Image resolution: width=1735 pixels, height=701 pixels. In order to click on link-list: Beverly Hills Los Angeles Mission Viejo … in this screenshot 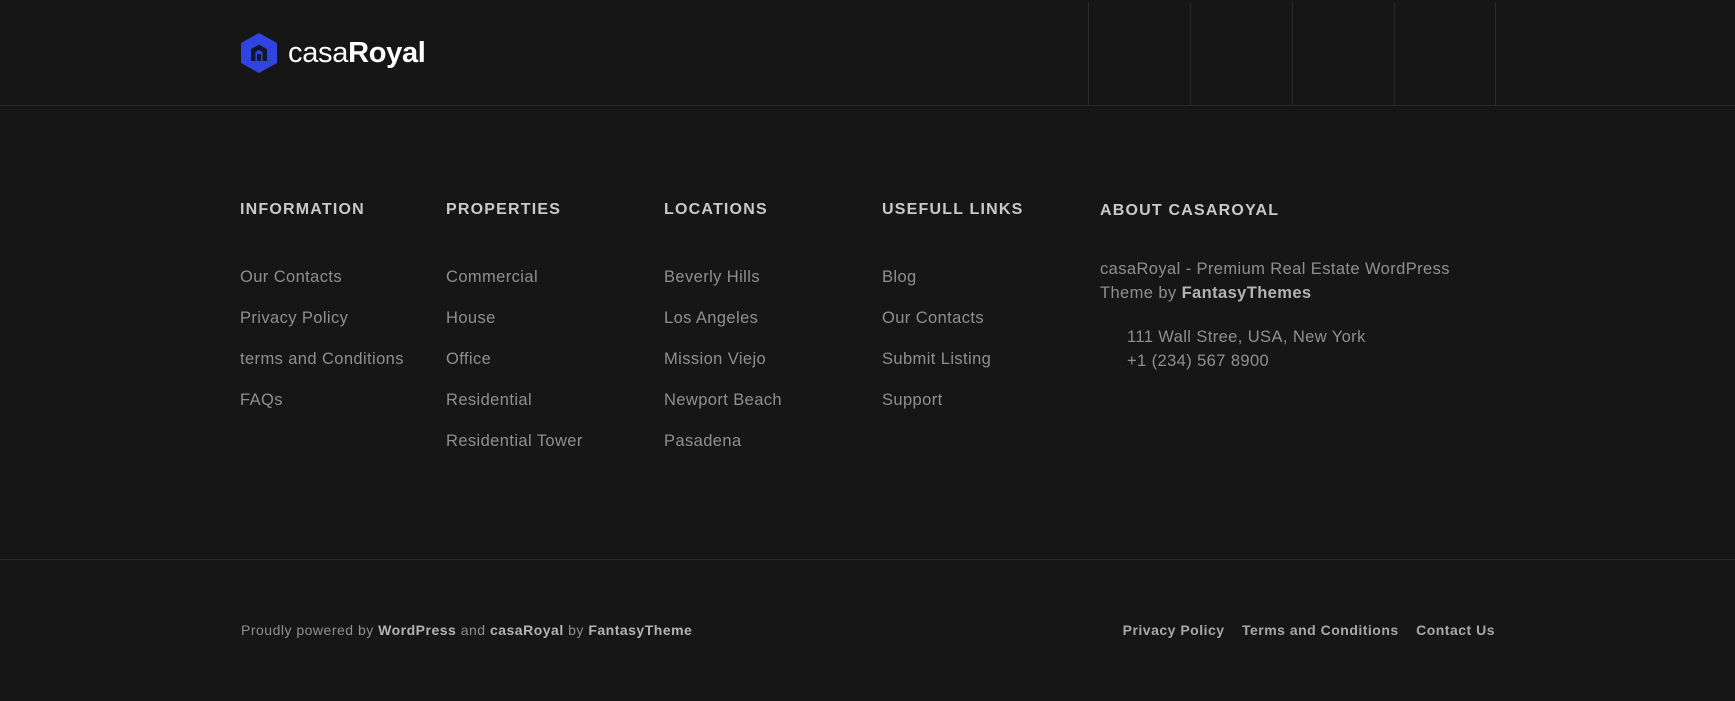, I will do `click(723, 369)`.